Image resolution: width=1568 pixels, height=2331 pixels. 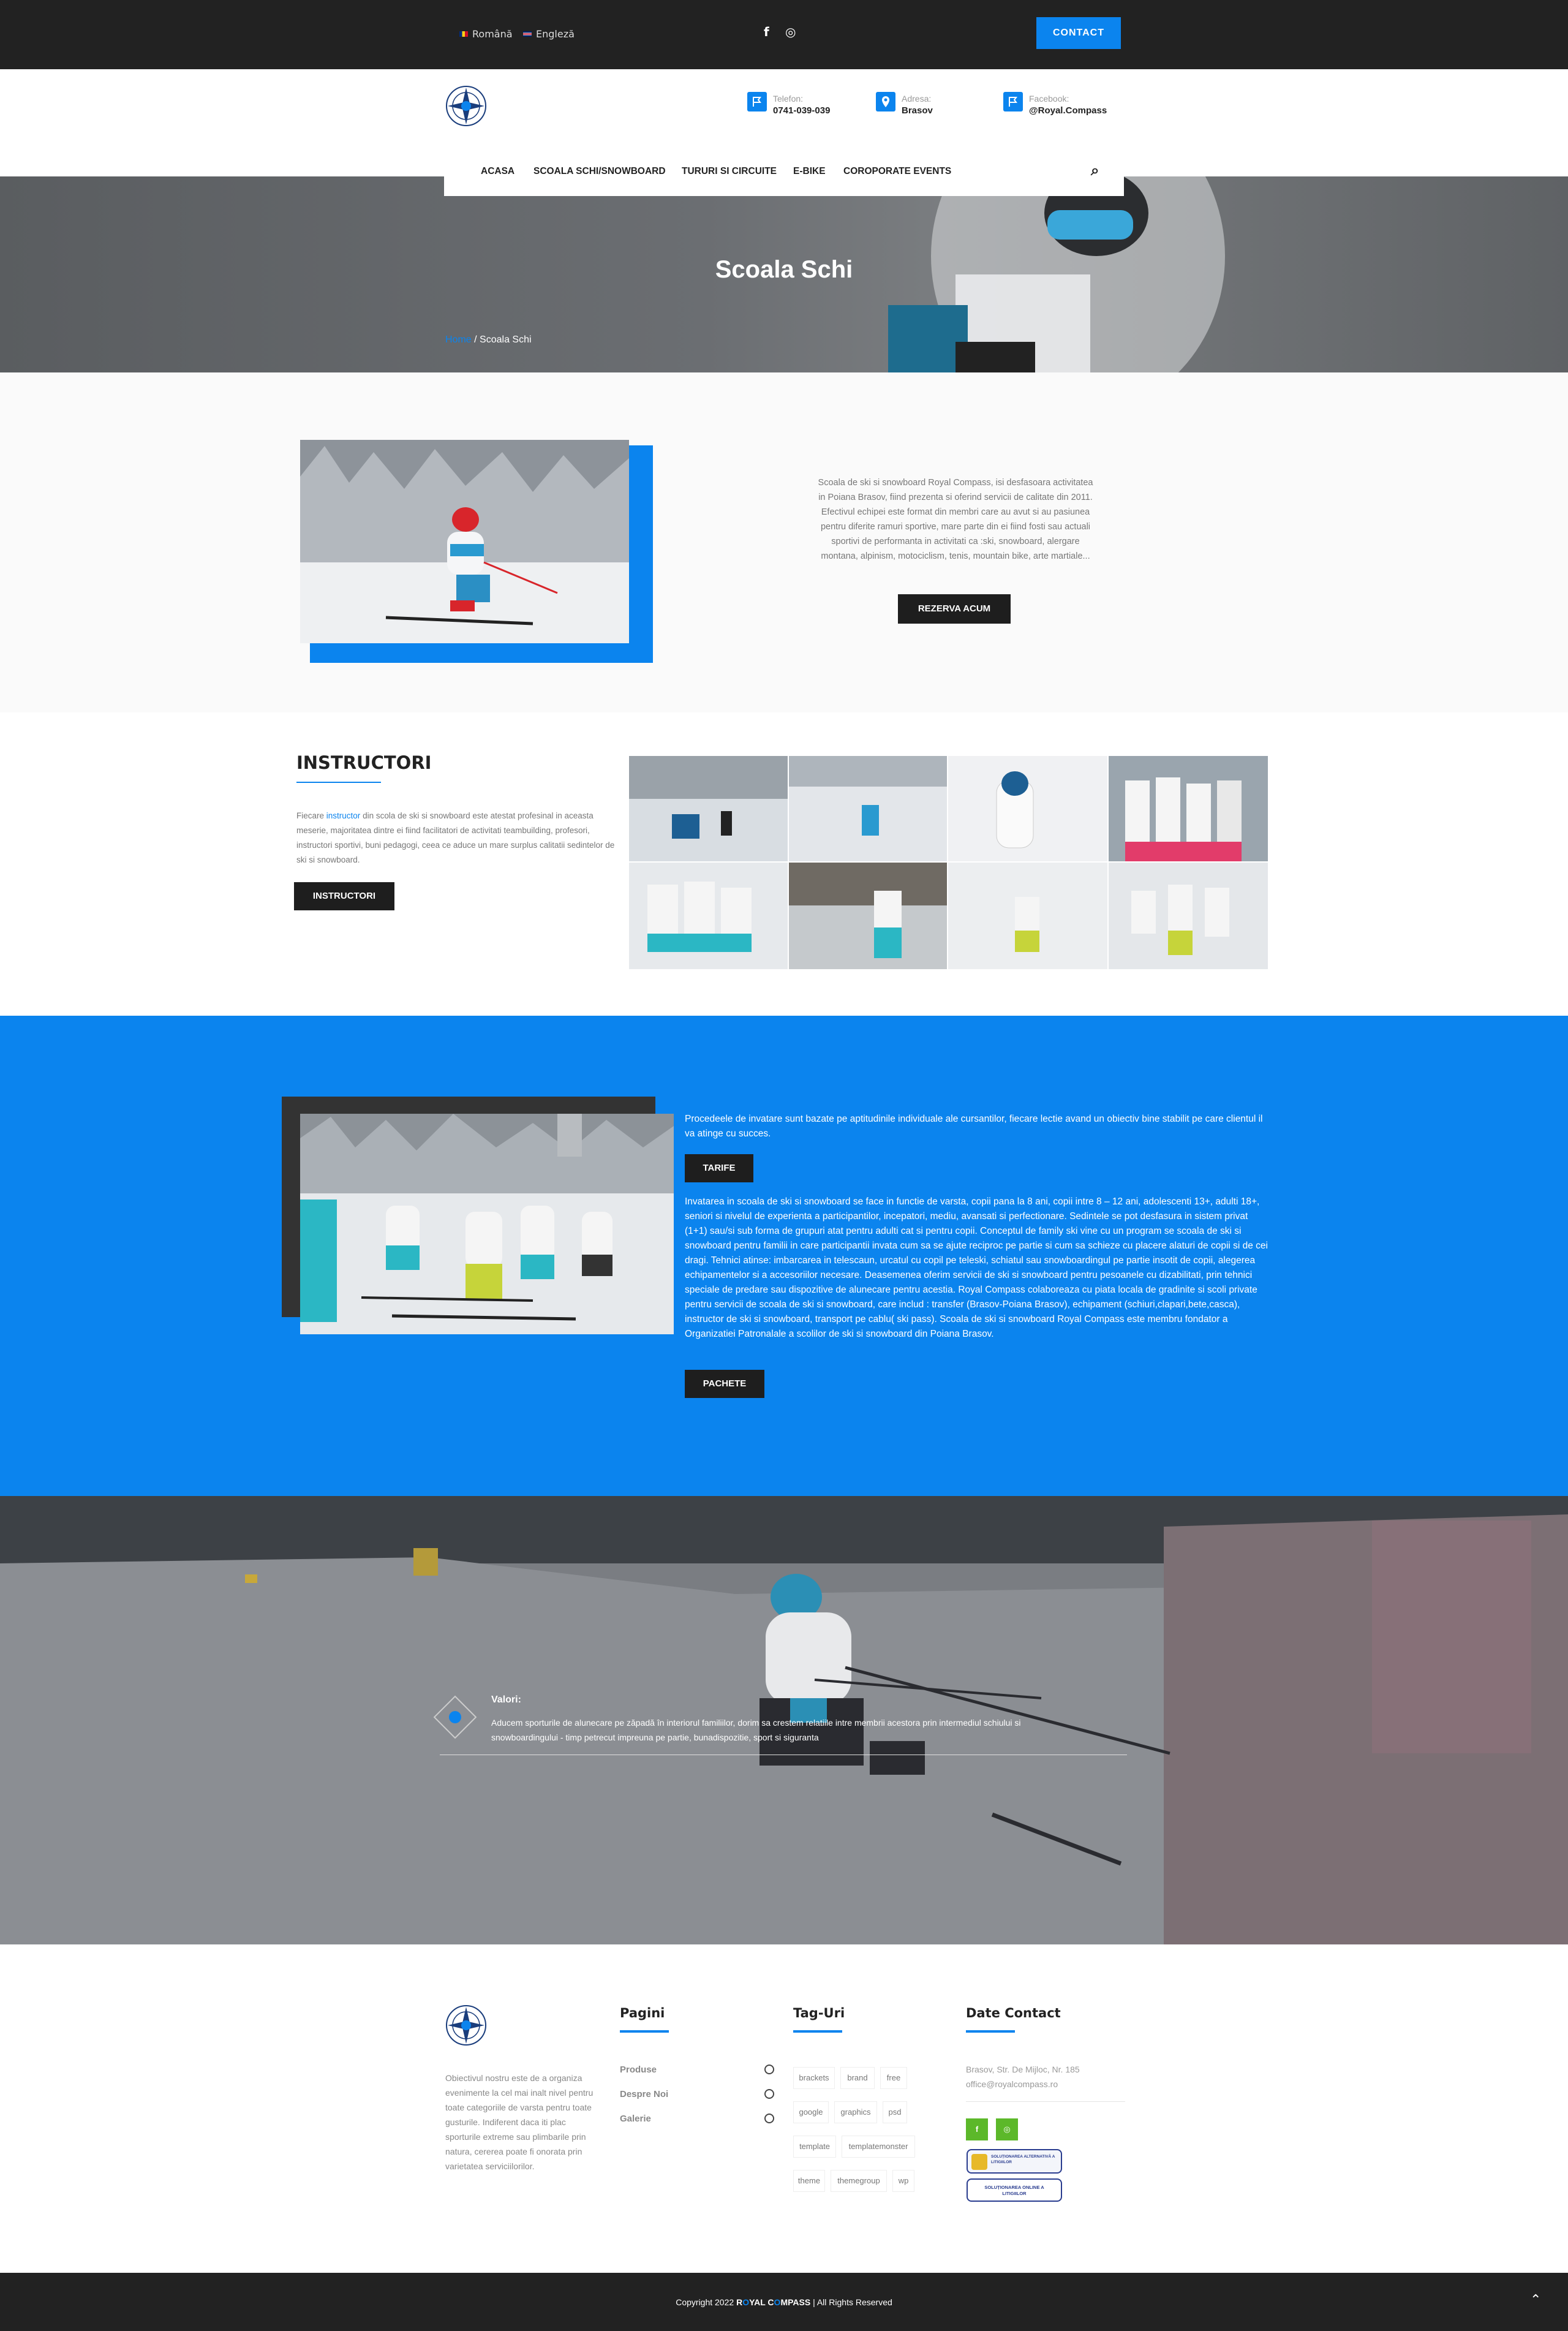 I want to click on intro-section, so click(x=784, y=542).